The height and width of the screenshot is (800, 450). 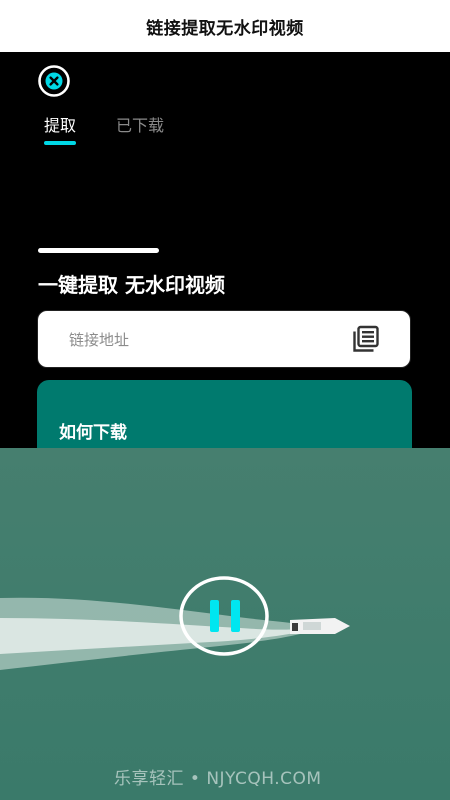 What do you see at coordinates (98, 250) in the screenshot?
I see `headline-decor-bar` at bounding box center [98, 250].